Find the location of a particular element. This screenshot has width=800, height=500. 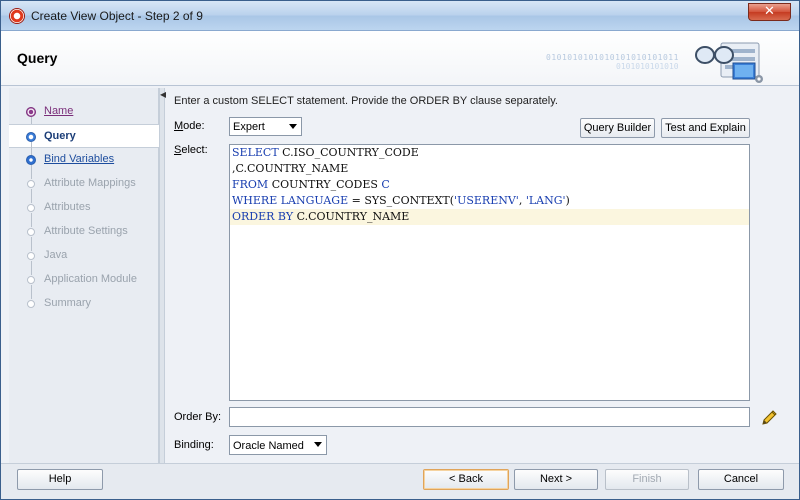

mode-select: Expert is located at coordinates (265, 126).